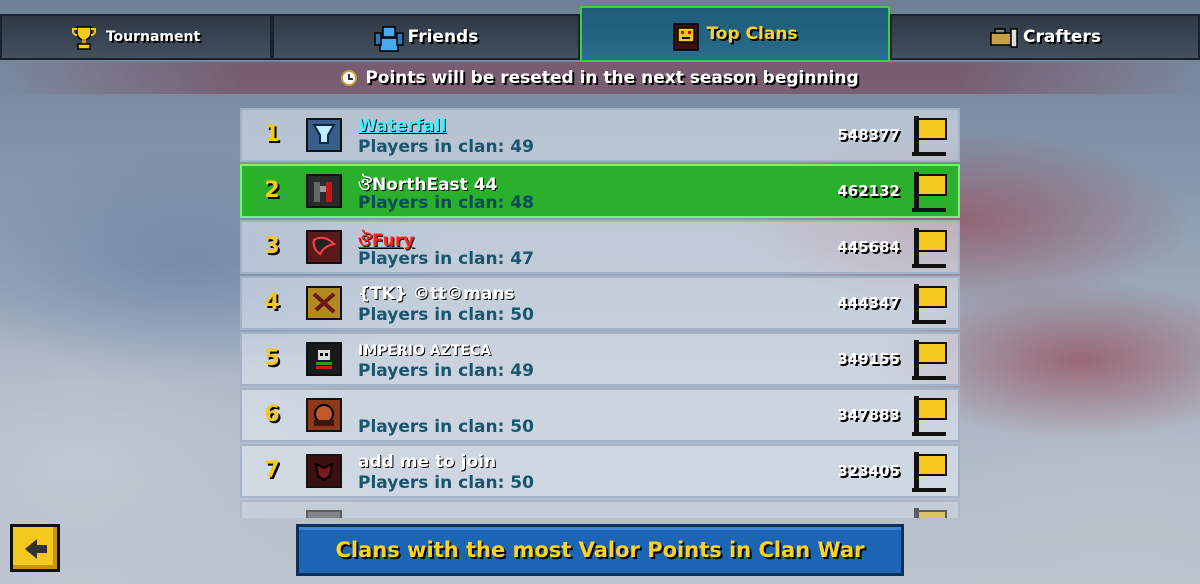  I want to click on tab-label: Friends, so click(443, 37).